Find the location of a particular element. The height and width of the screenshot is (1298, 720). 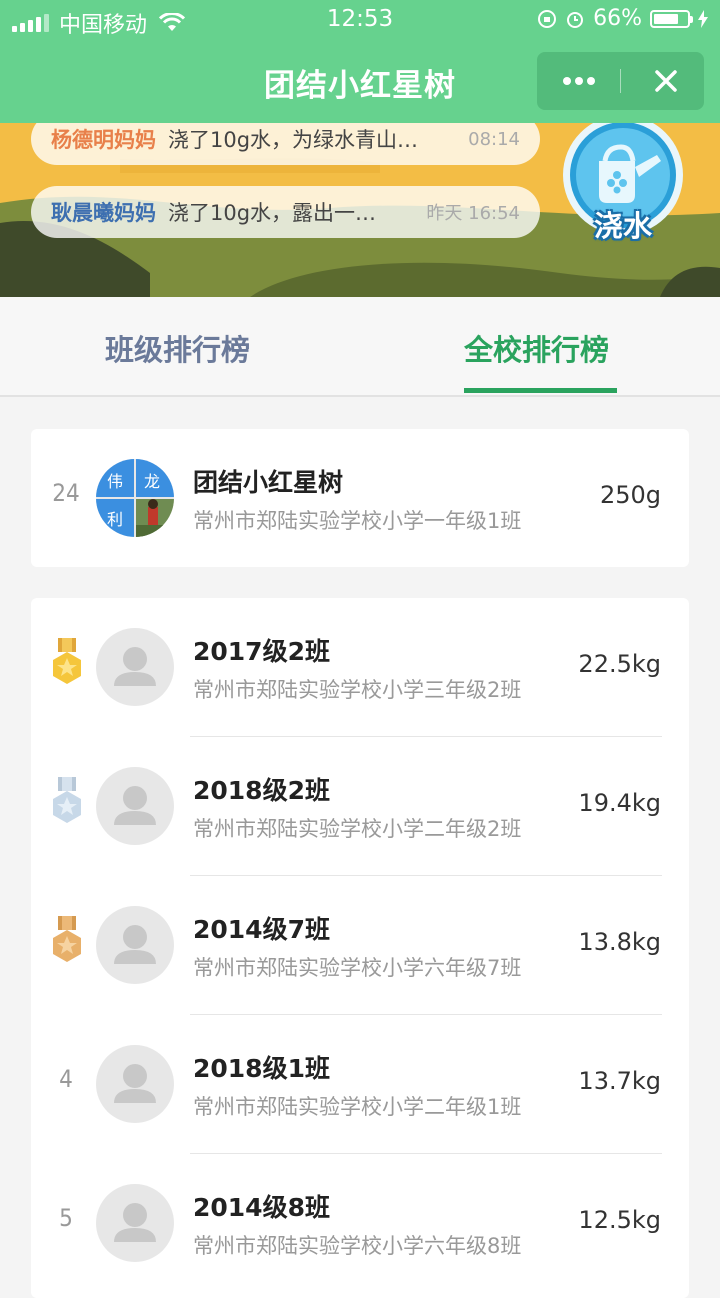

entry-subtitle: 常州市郑陆实验学校小学一年级1班 is located at coordinates (357, 521).